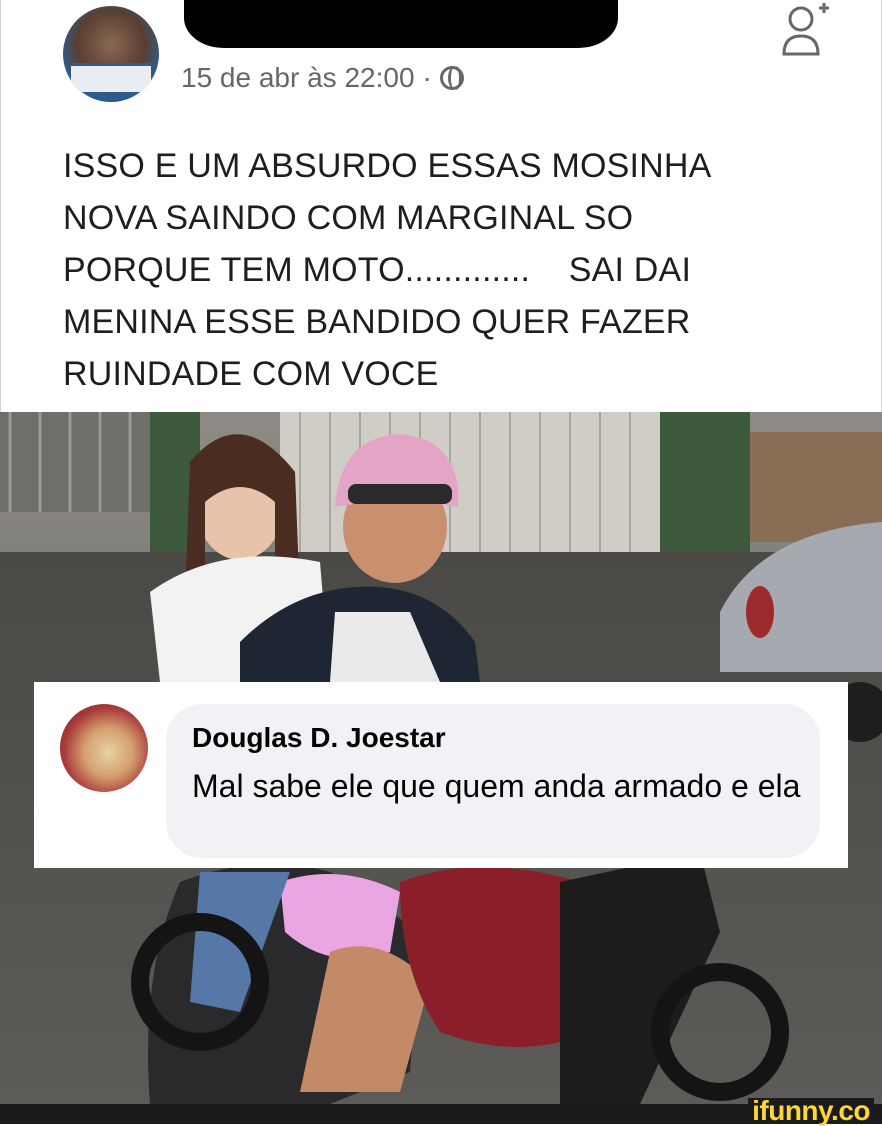  I want to click on post-timestamp-row: 15 de abr às 22:00 ·, so click(322, 78).